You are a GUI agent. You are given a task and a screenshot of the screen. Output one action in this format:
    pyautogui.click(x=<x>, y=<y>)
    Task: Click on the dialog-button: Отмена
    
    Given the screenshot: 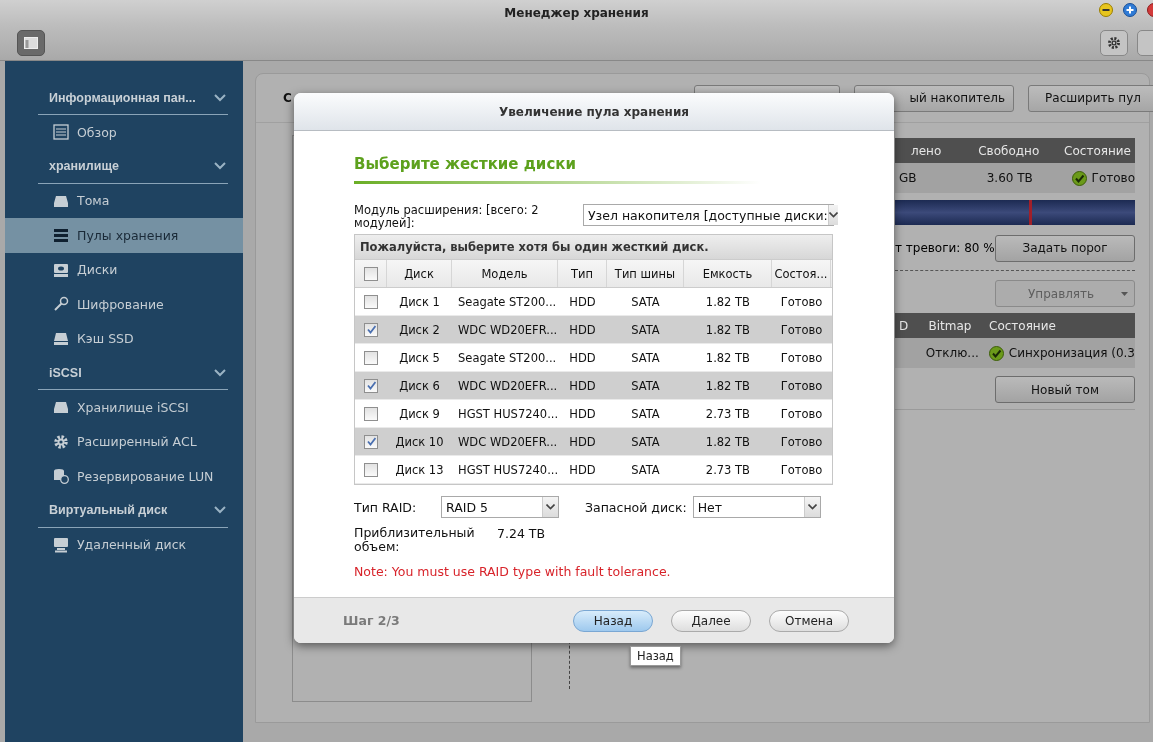 What is the action you would take?
    pyautogui.click(x=809, y=620)
    